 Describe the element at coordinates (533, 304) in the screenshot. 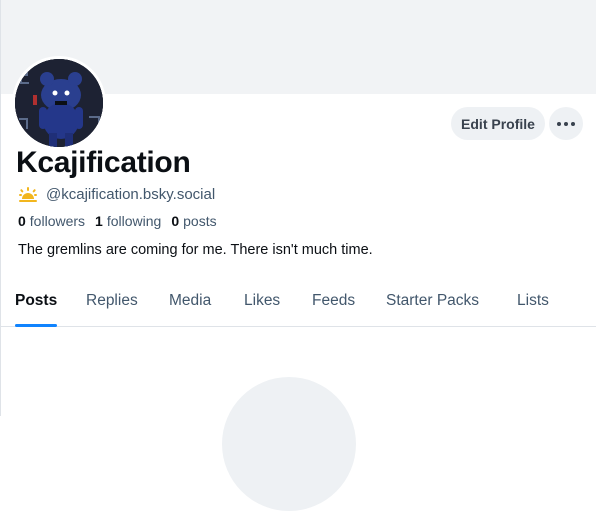

I see `tab-lists: Lists` at that location.